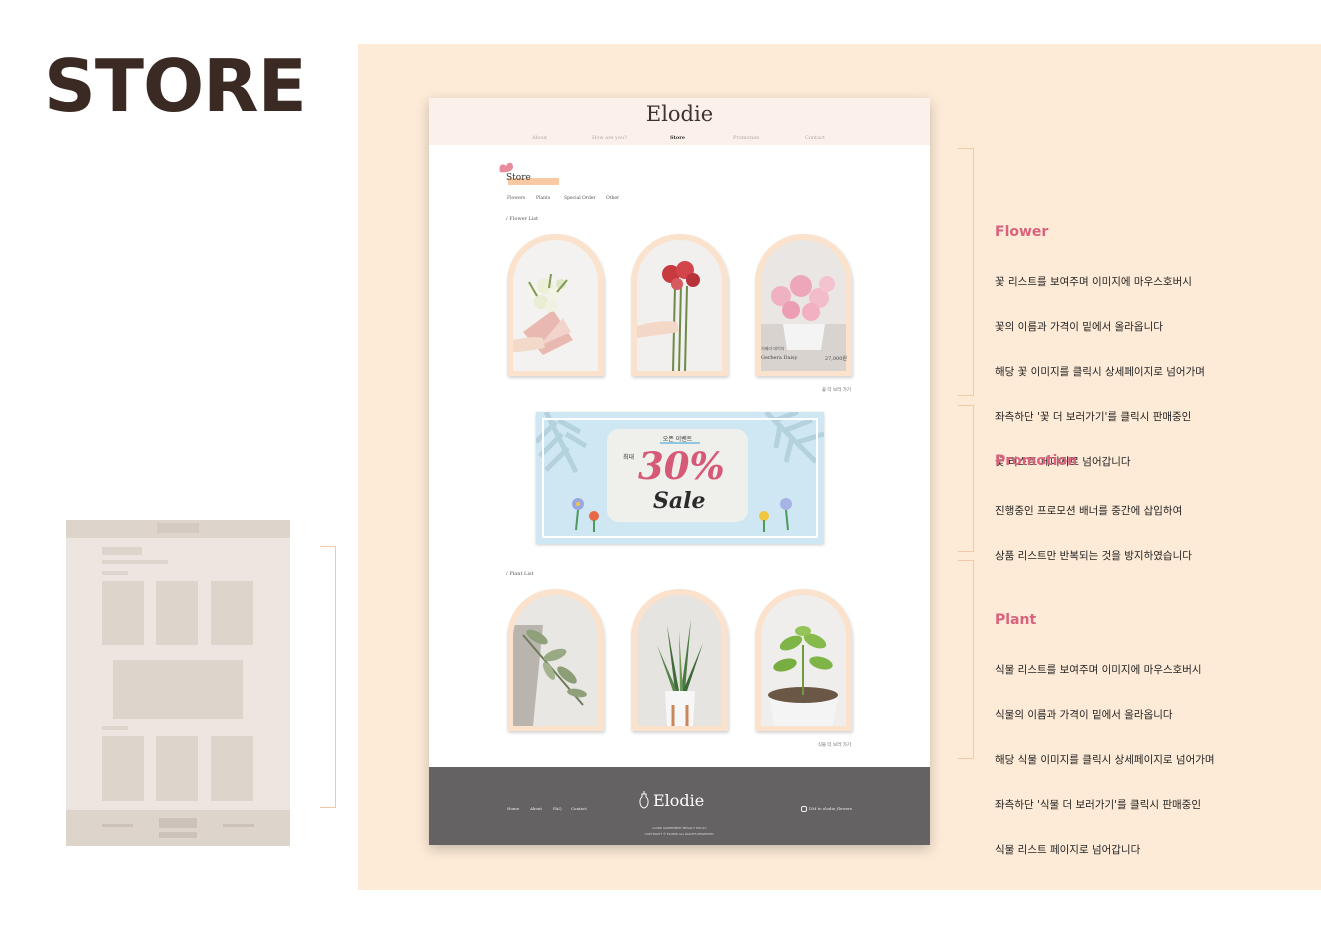  I want to click on footer-contact: Contact, so click(579, 808).